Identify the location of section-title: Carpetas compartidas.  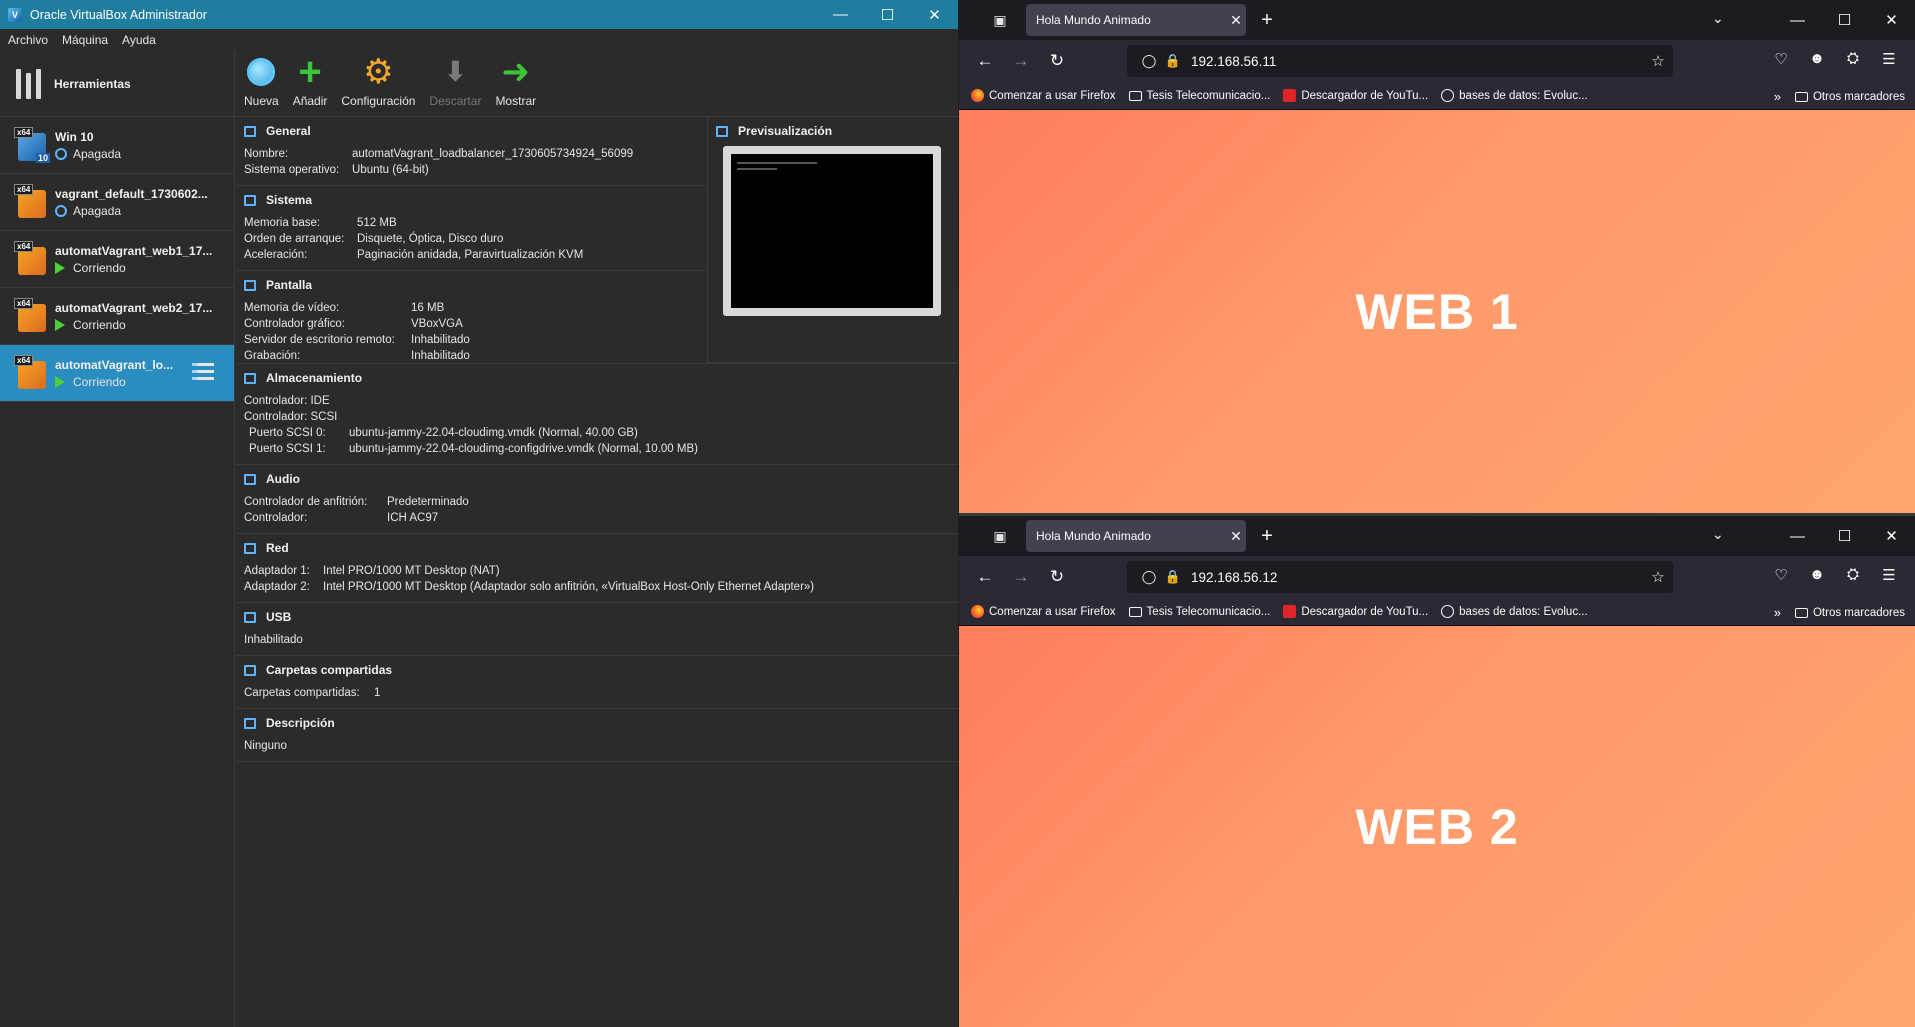
(329, 670).